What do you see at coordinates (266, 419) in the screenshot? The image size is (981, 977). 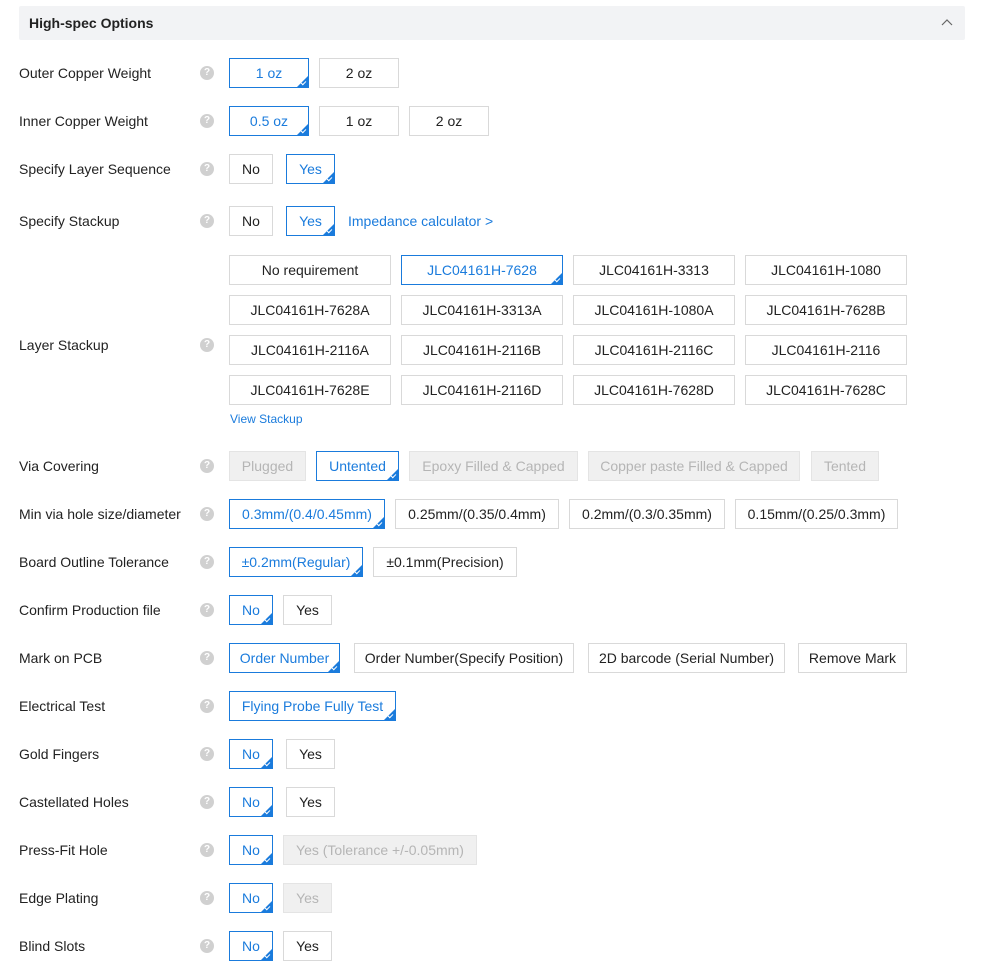 I see `view-stackup-link: View Stackup` at bounding box center [266, 419].